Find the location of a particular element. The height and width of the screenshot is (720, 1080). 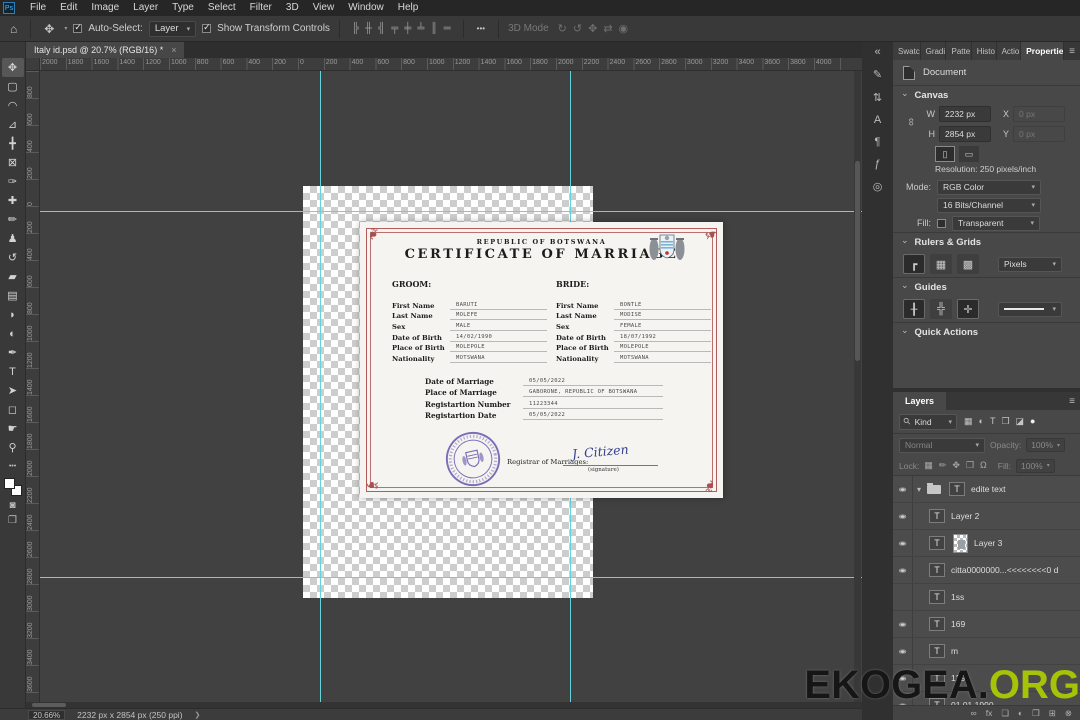

vertical-scrollbar is located at coordinates (857, 386).